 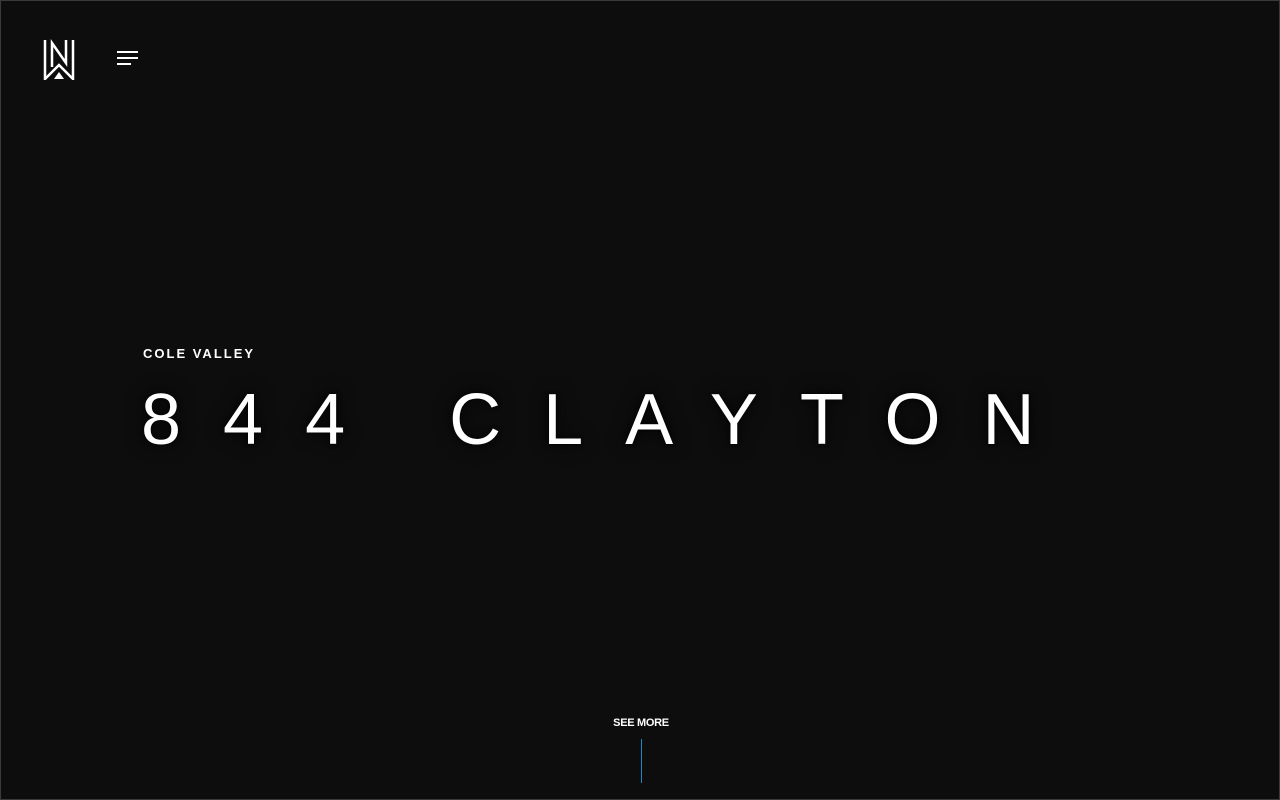 I want to click on scroll-indicator-line, so click(x=641, y=761).